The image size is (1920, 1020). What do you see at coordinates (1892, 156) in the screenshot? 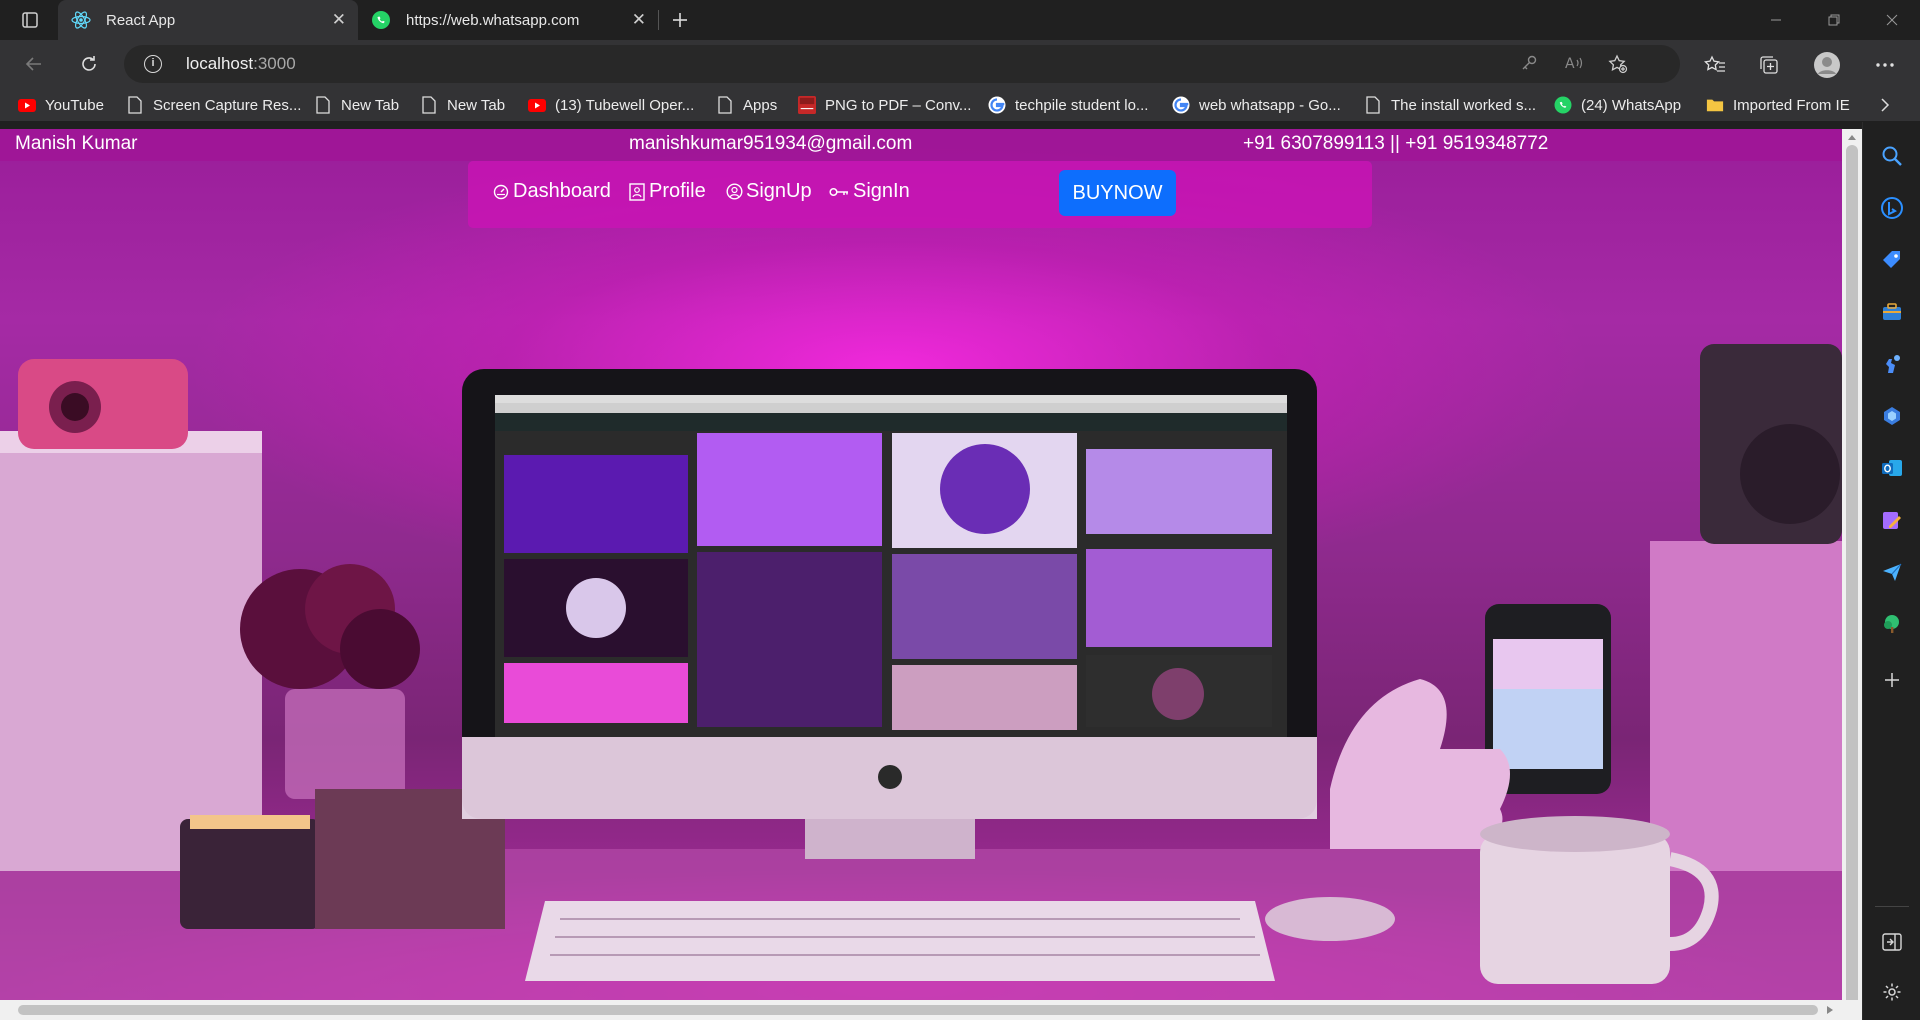
I see `search-icon` at bounding box center [1892, 156].